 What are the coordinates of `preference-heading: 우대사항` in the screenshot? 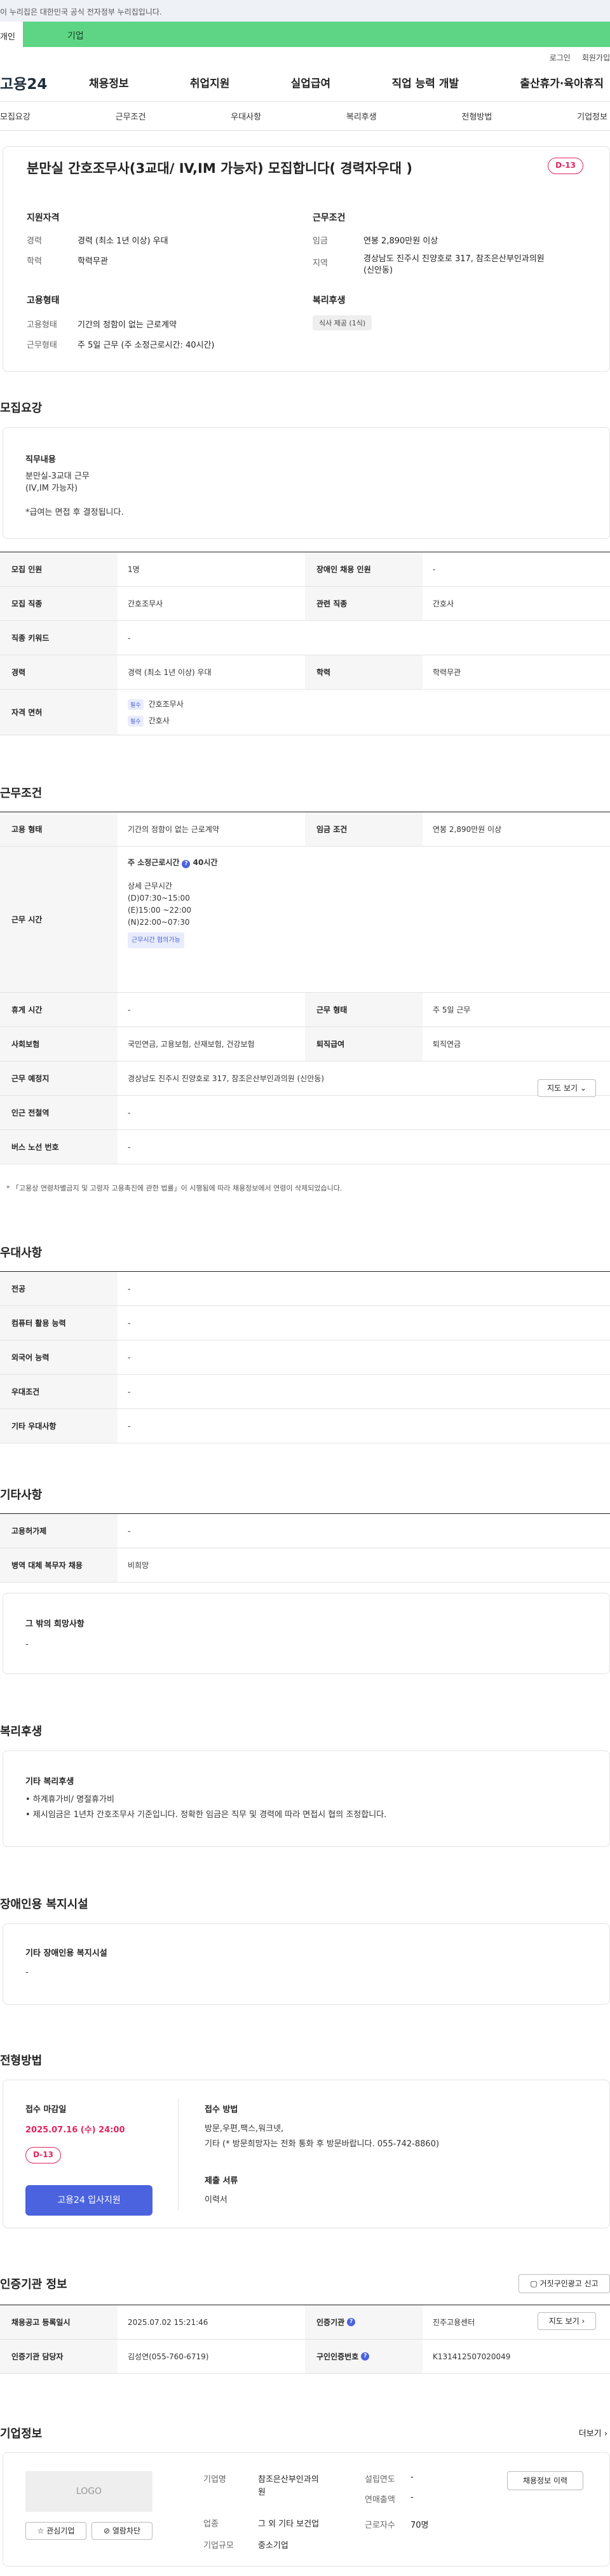 It's located at (21, 1253).